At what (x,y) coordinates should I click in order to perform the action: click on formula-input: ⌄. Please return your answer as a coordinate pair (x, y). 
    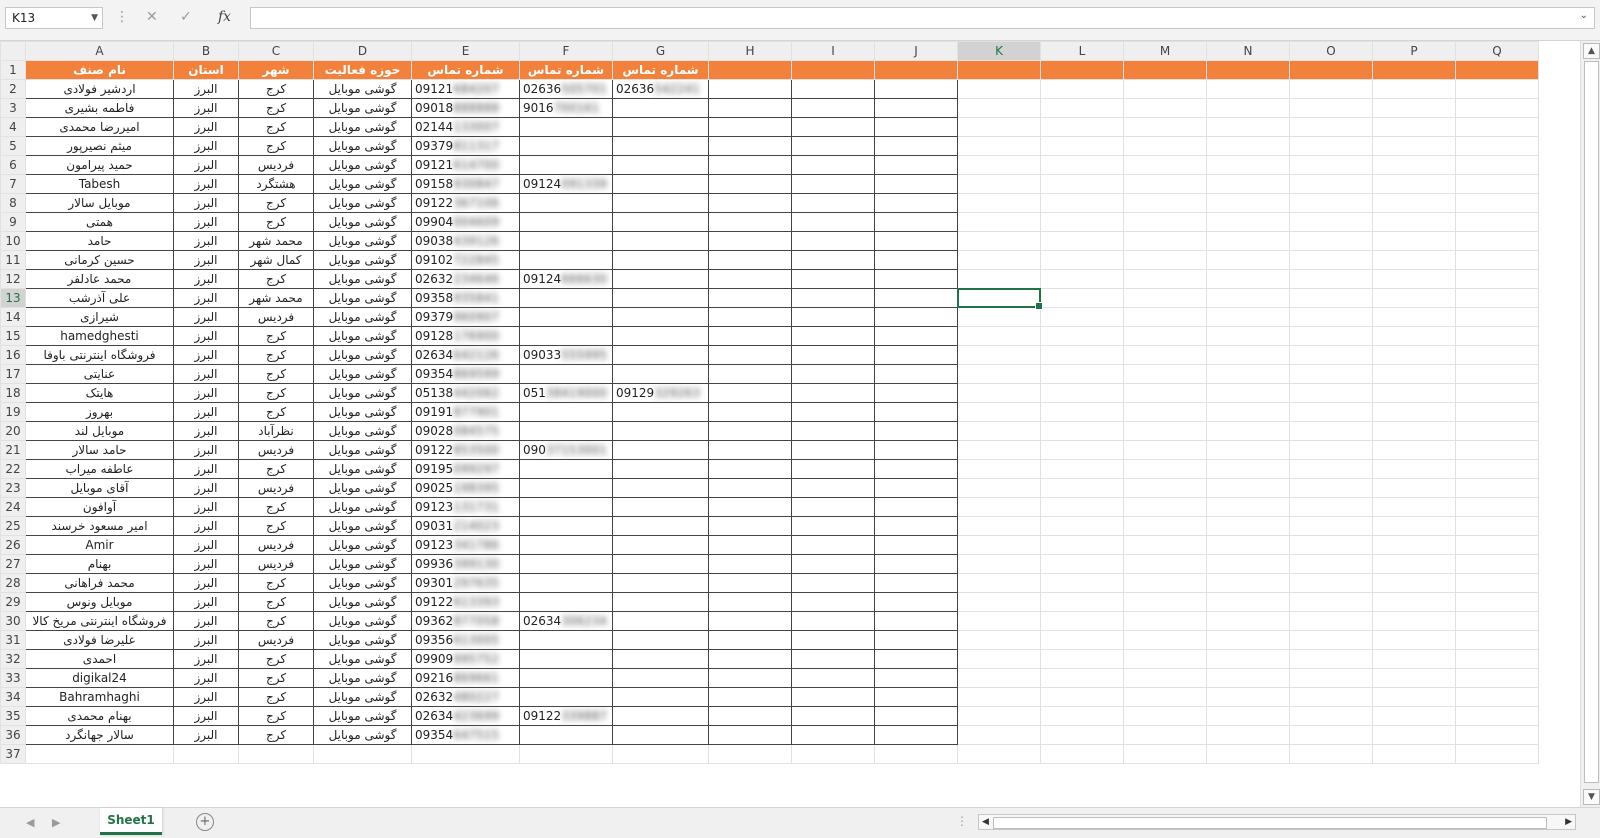
    Looking at the image, I should click on (922, 18).